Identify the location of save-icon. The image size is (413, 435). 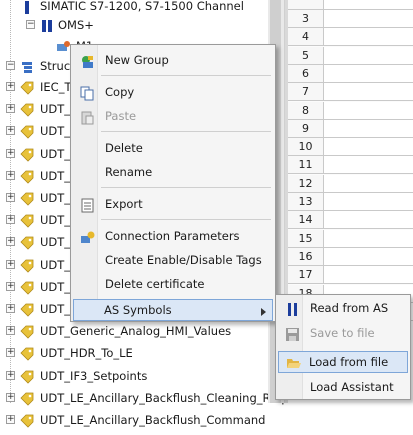
(292, 333).